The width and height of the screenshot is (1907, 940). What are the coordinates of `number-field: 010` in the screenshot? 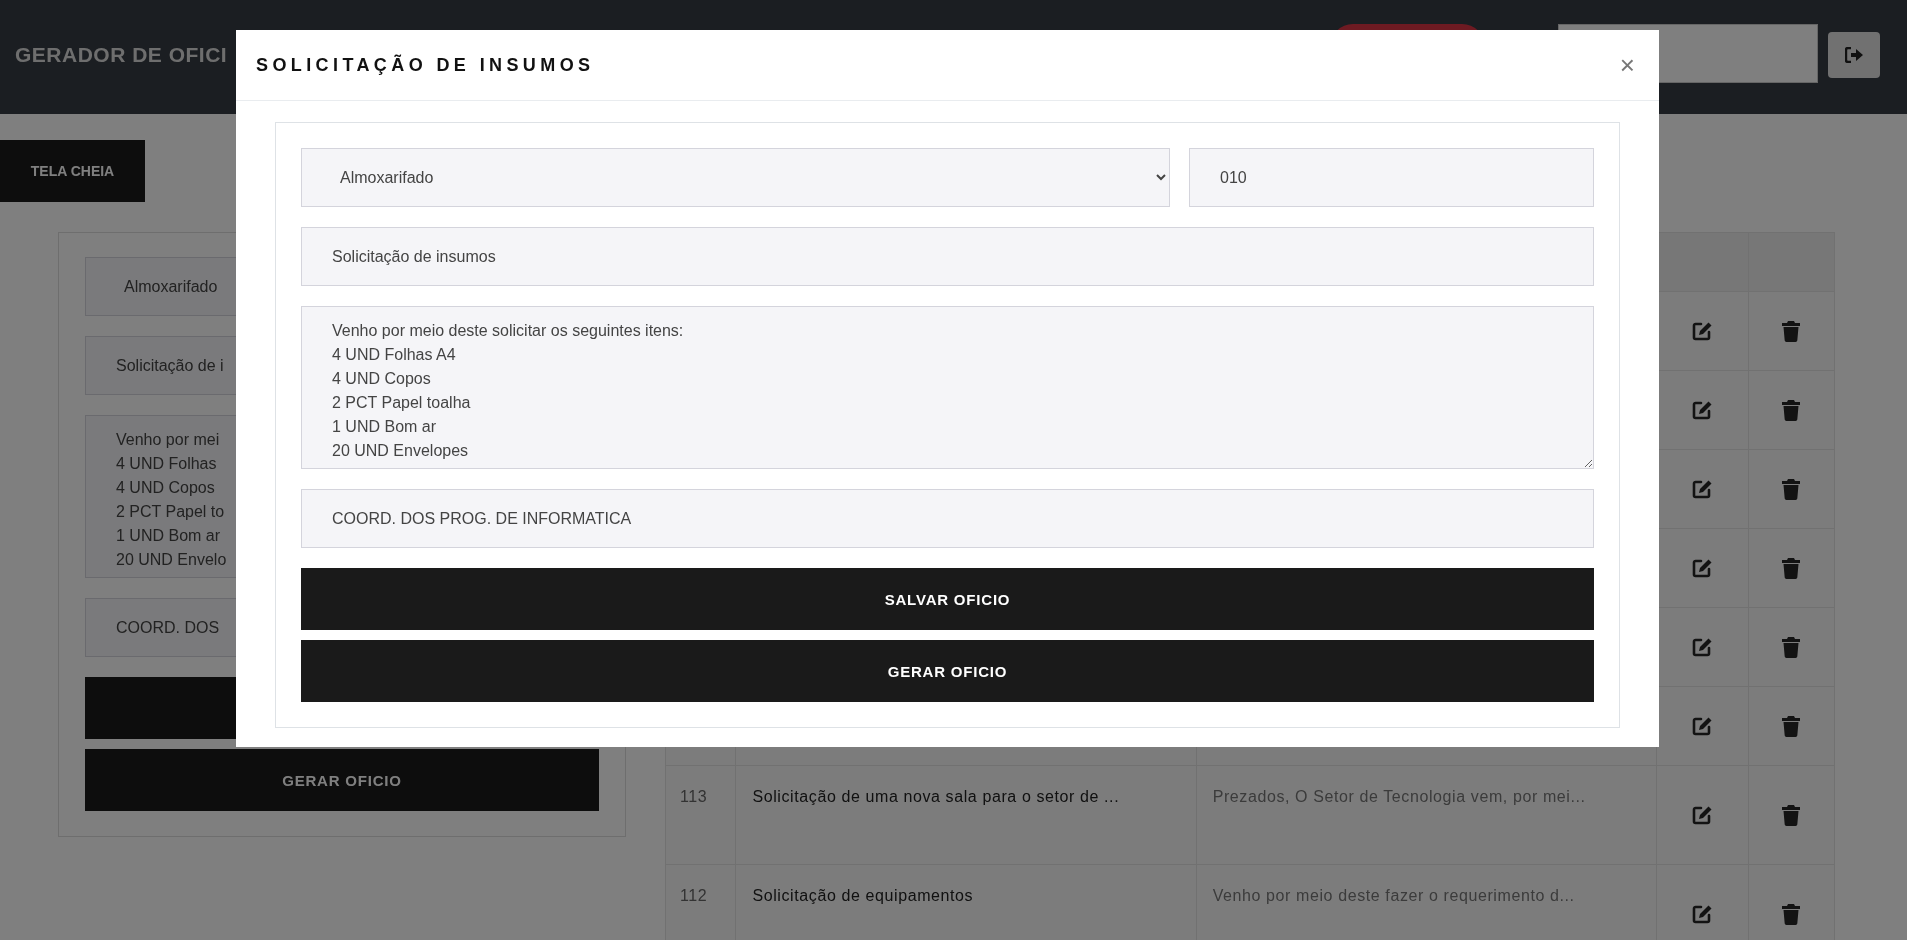 It's located at (1391, 177).